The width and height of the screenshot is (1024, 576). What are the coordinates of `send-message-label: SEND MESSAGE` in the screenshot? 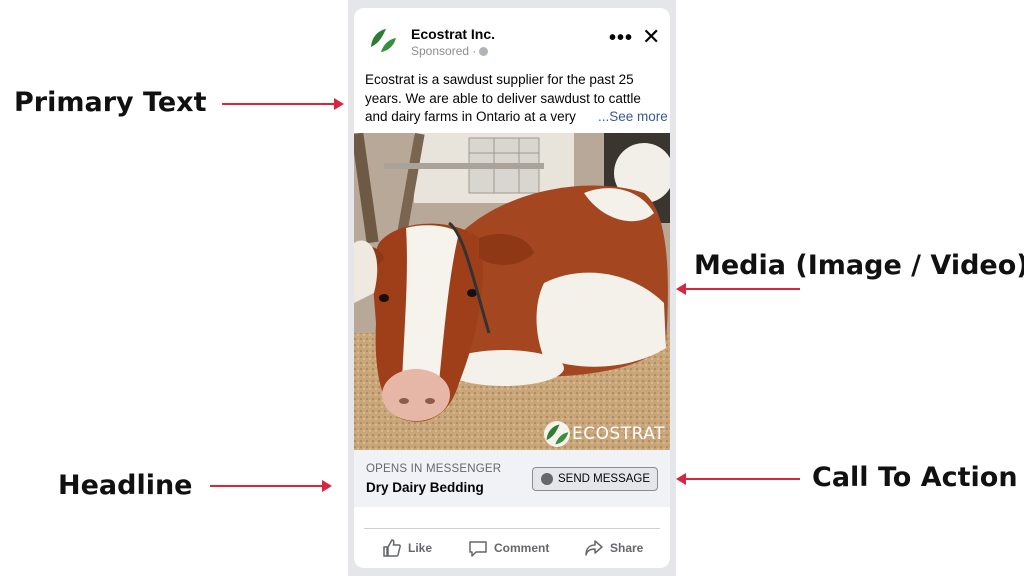 It's located at (604, 479).